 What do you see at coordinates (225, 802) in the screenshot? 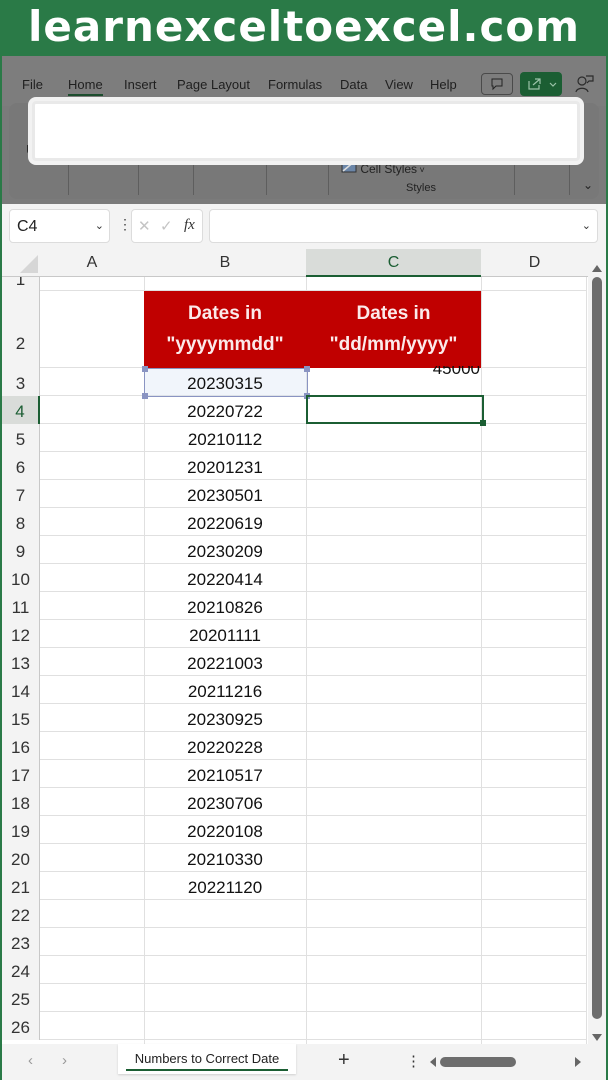
I see `cell-b18: 20230706` at bounding box center [225, 802].